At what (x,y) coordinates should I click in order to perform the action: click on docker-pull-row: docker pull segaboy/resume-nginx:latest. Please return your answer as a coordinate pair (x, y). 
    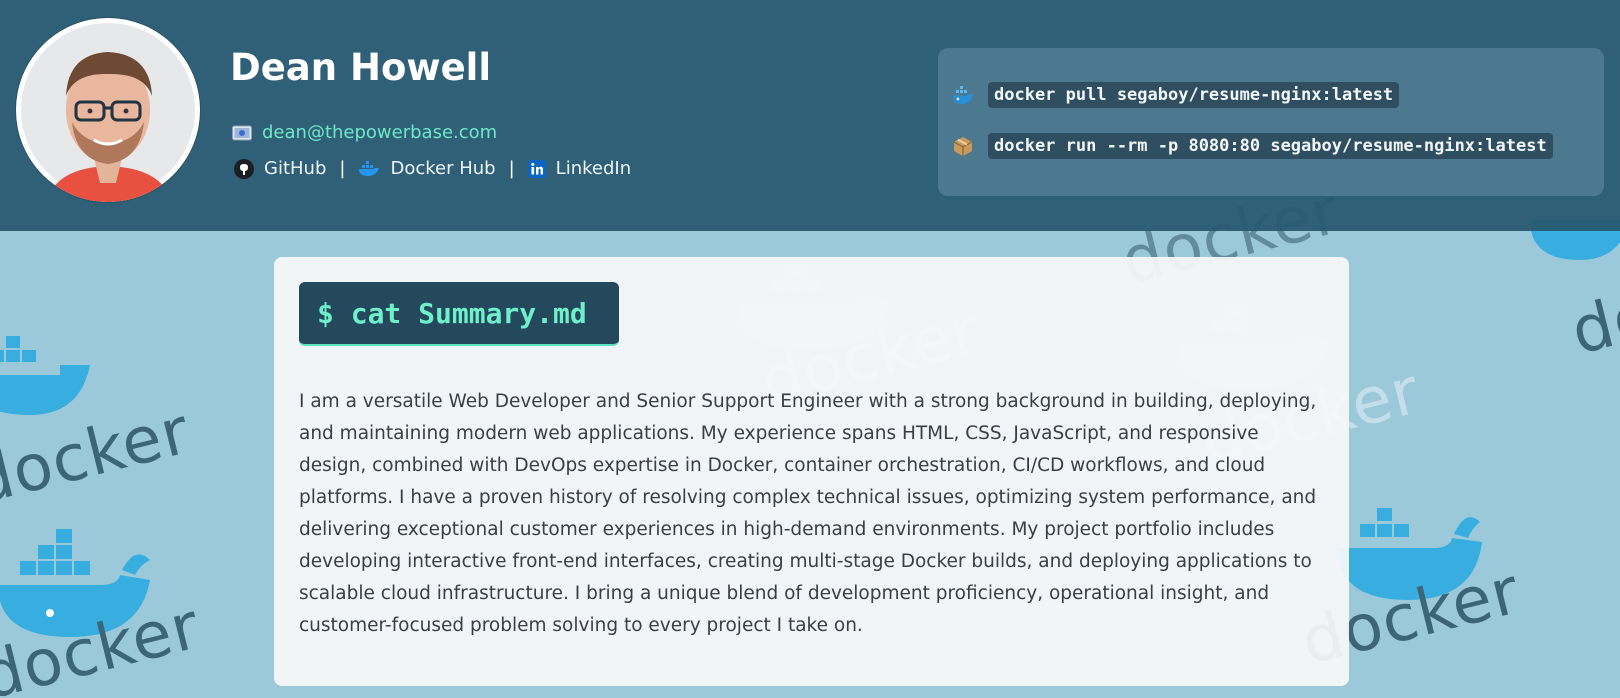
    Looking at the image, I should click on (1176, 95).